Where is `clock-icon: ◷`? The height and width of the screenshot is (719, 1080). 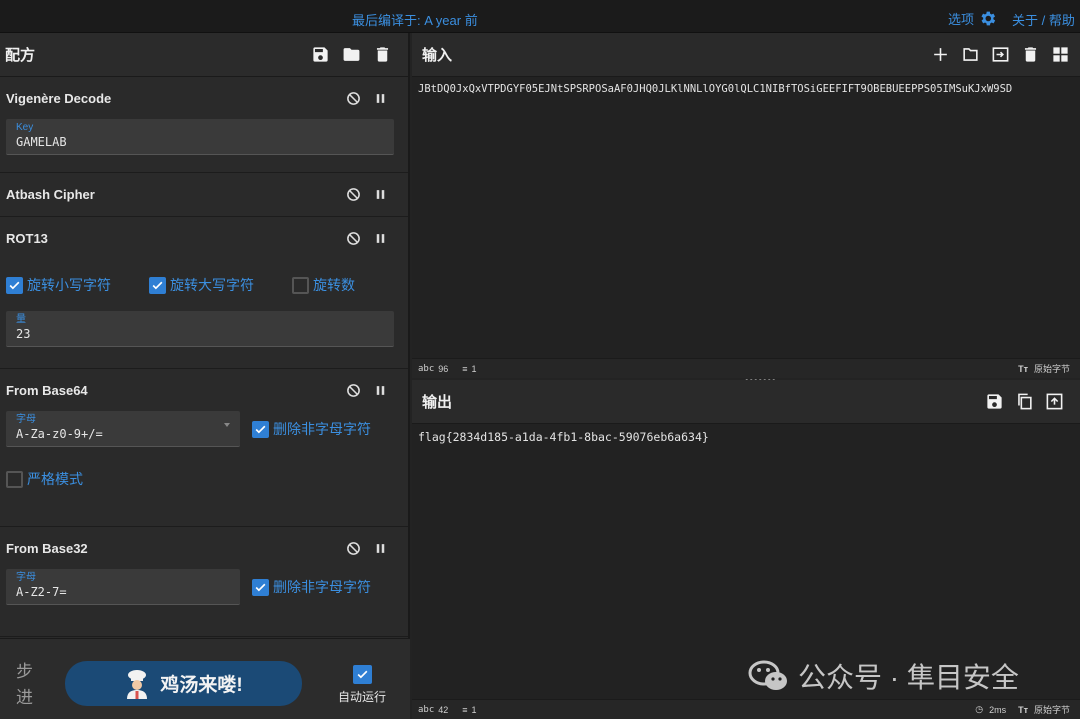 clock-icon: ◷ is located at coordinates (979, 709).